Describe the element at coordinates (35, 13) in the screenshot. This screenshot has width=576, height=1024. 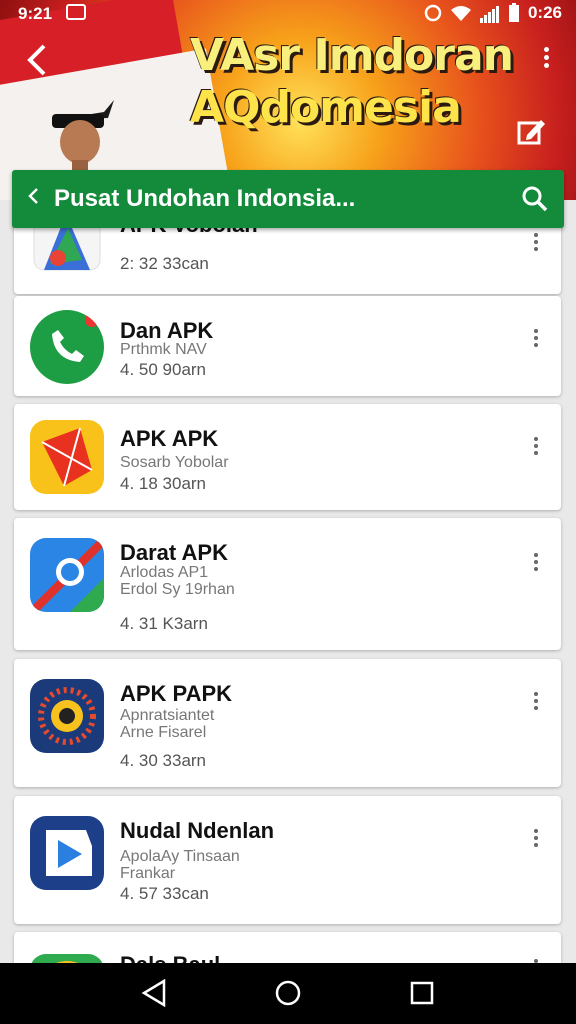
I see `status-time: 9:21` at that location.